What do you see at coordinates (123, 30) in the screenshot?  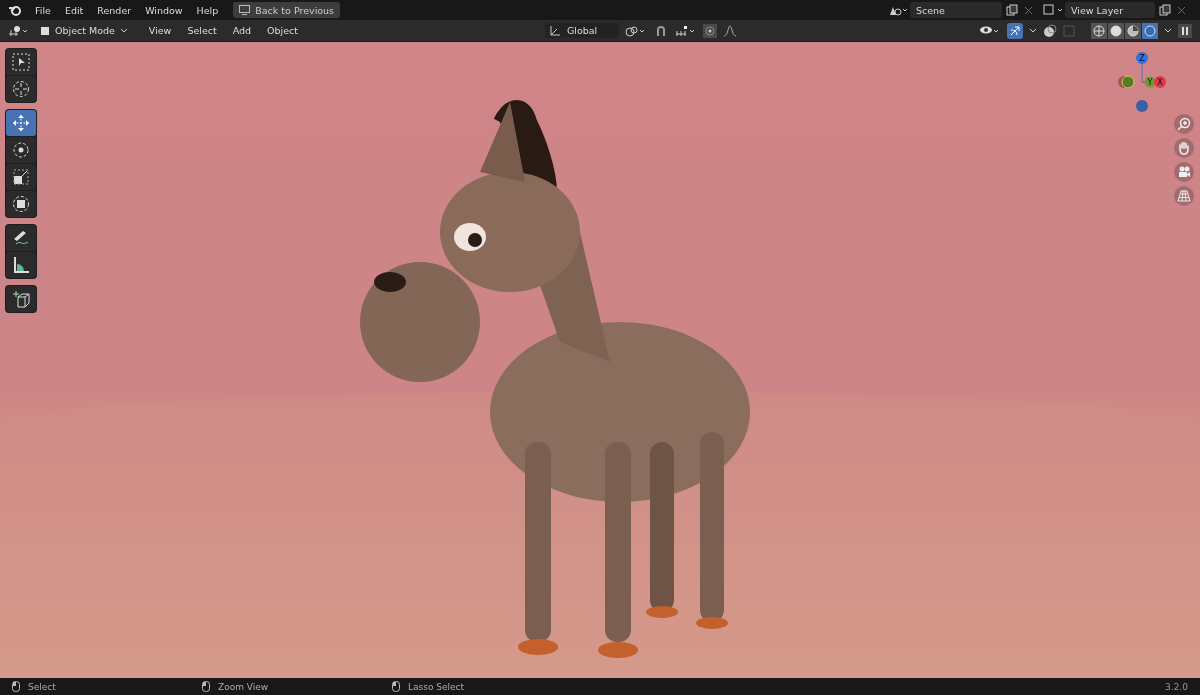 I see `caret-icon` at bounding box center [123, 30].